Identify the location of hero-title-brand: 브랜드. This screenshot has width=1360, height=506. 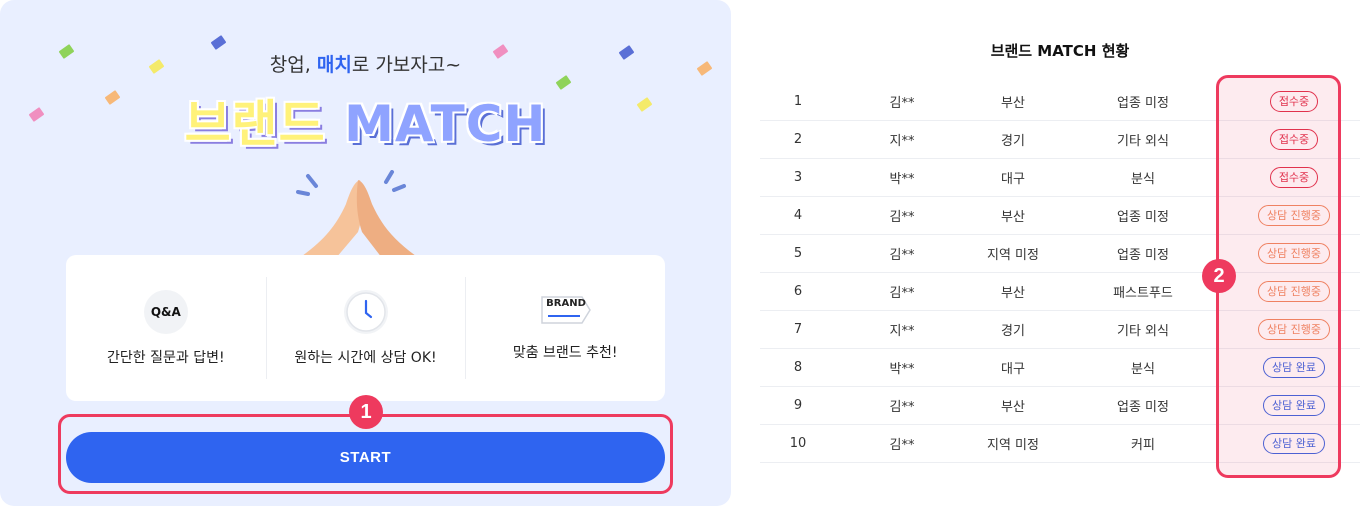
(255, 124).